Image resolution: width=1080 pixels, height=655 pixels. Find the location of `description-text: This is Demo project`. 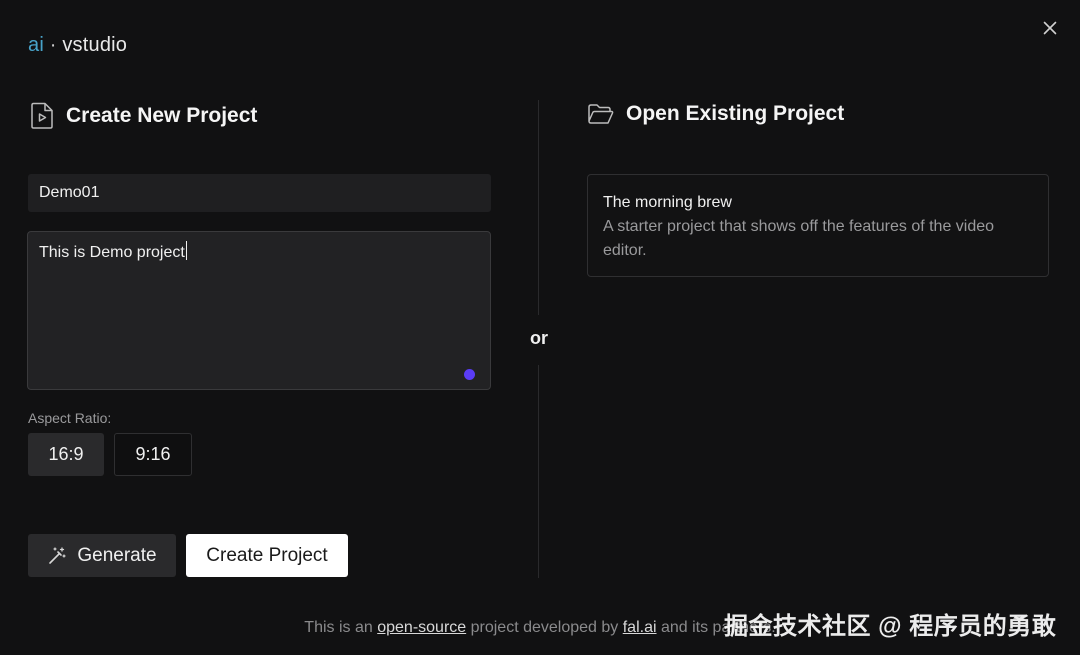

description-text: This is Demo project is located at coordinates (113, 251).